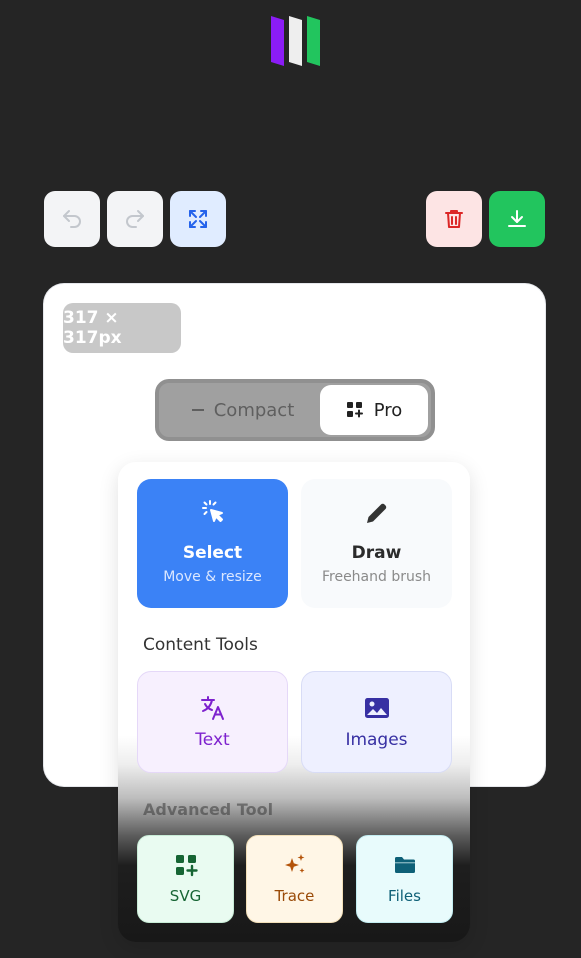 This screenshot has width=581, height=958. Describe the element at coordinates (404, 896) in the screenshot. I see `files-tool-label: Files` at that location.